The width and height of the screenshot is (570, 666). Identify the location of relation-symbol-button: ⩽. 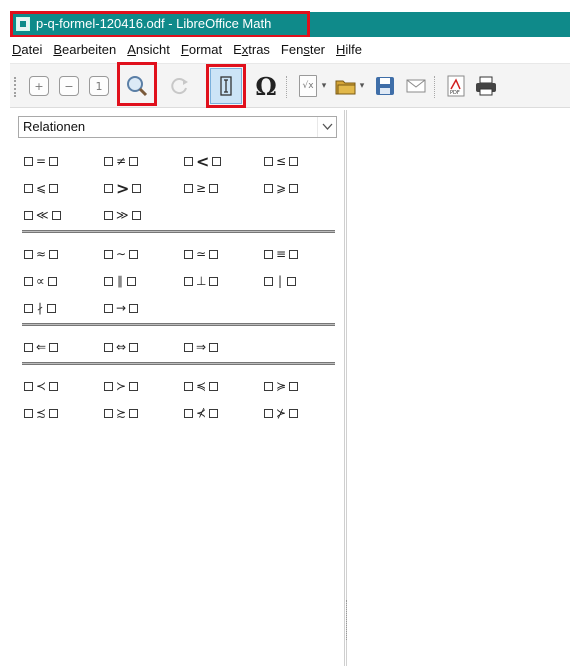
(41, 188).